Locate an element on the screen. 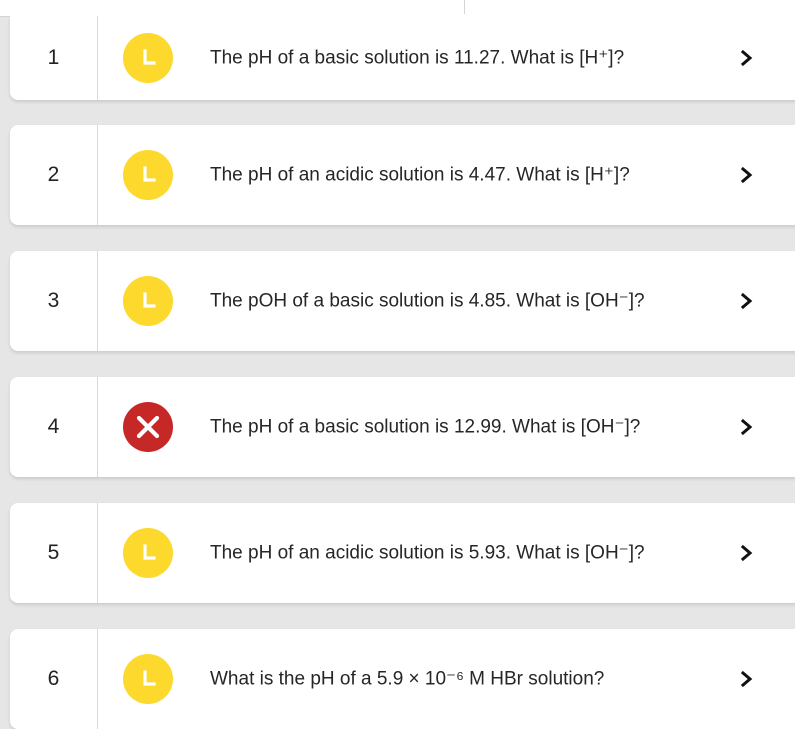 Image resolution: width=795 pixels, height=729 pixels. question-number-cell: 2 is located at coordinates (54, 175).